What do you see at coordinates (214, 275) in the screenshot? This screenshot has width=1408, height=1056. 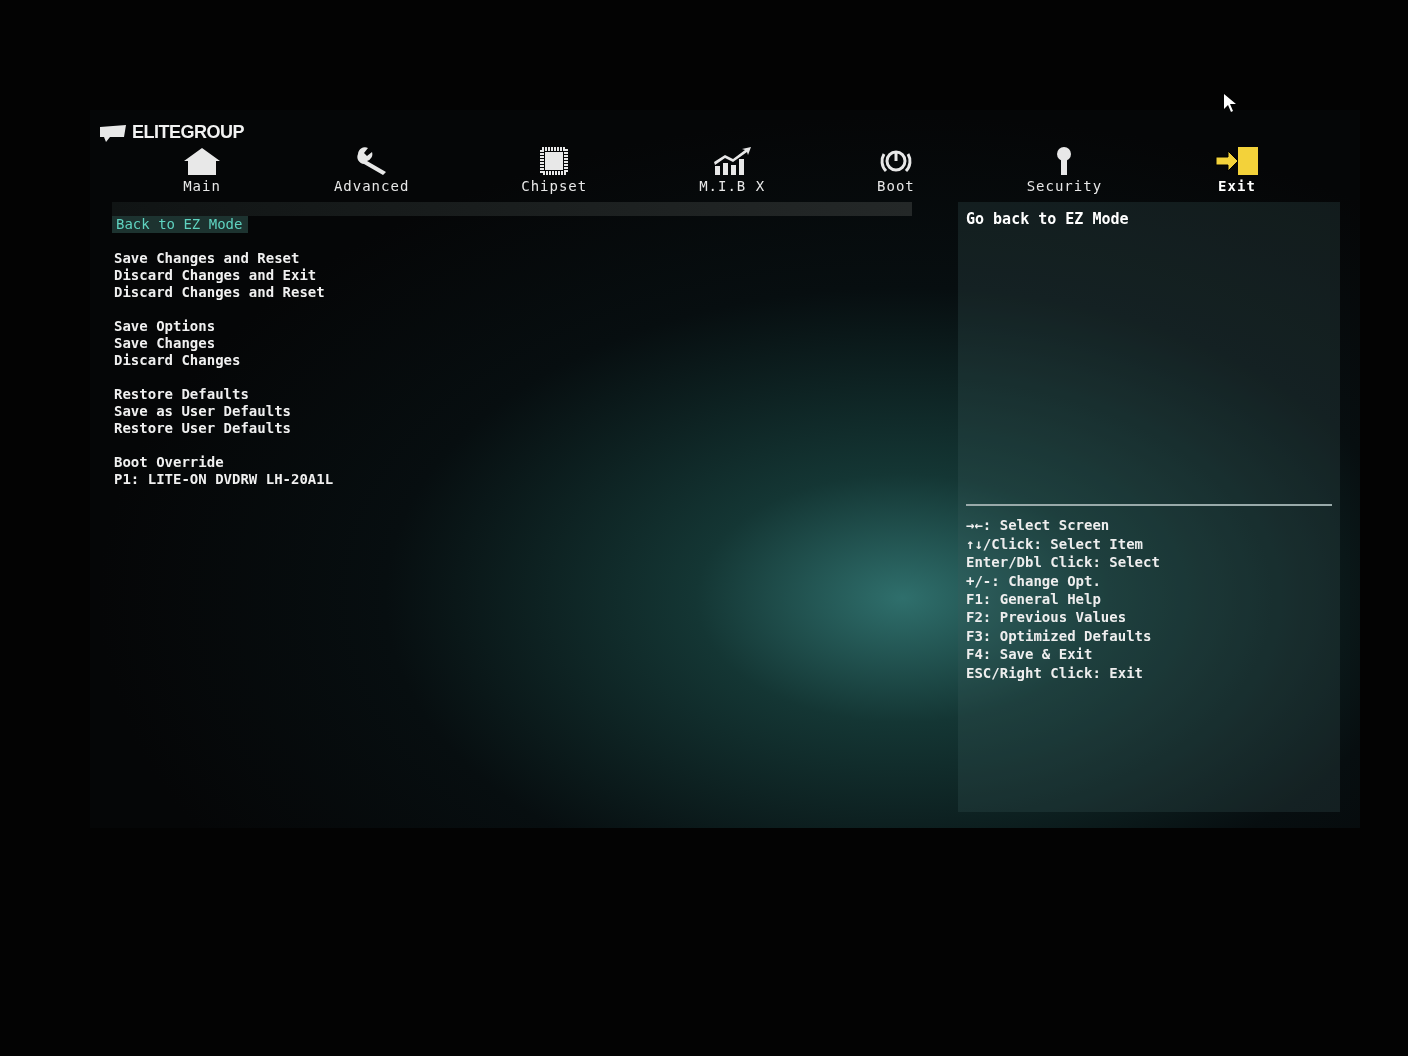 I see `menu-item: Discard Changes and Exit` at bounding box center [214, 275].